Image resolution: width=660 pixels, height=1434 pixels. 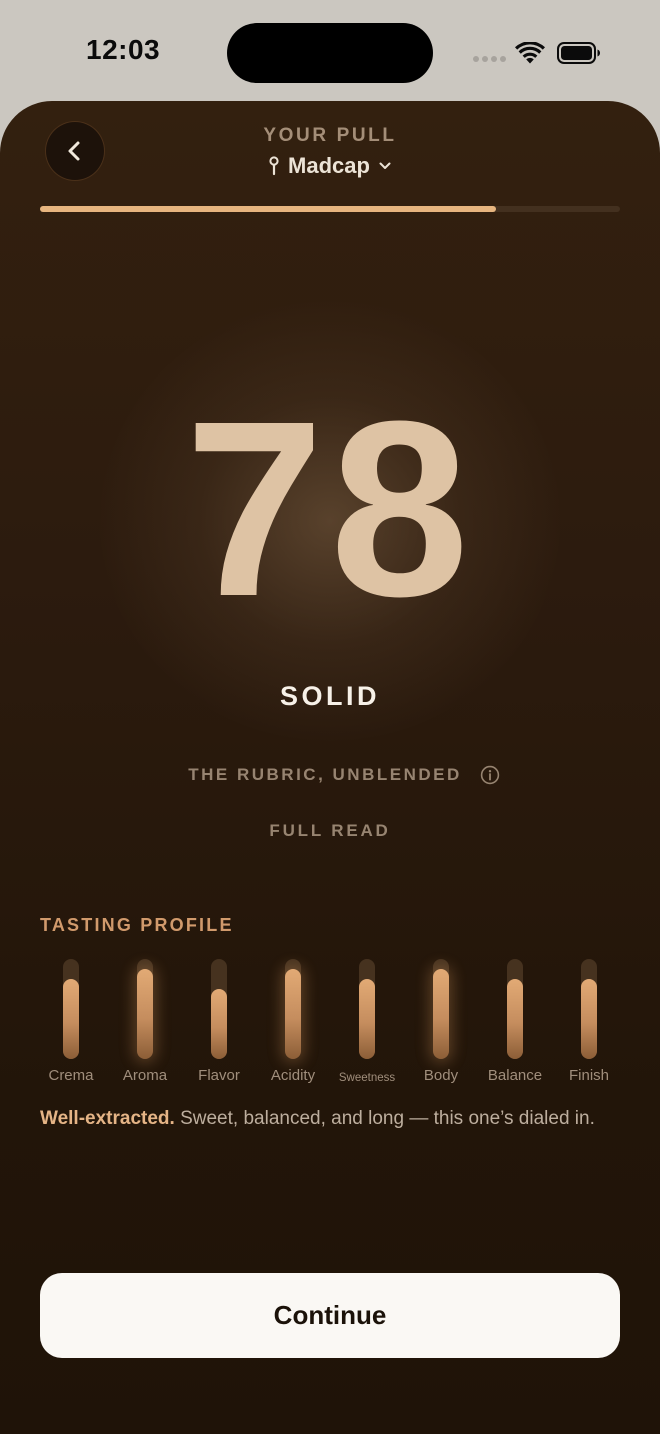 I want to click on chevron-down-icon, so click(x=385, y=165).